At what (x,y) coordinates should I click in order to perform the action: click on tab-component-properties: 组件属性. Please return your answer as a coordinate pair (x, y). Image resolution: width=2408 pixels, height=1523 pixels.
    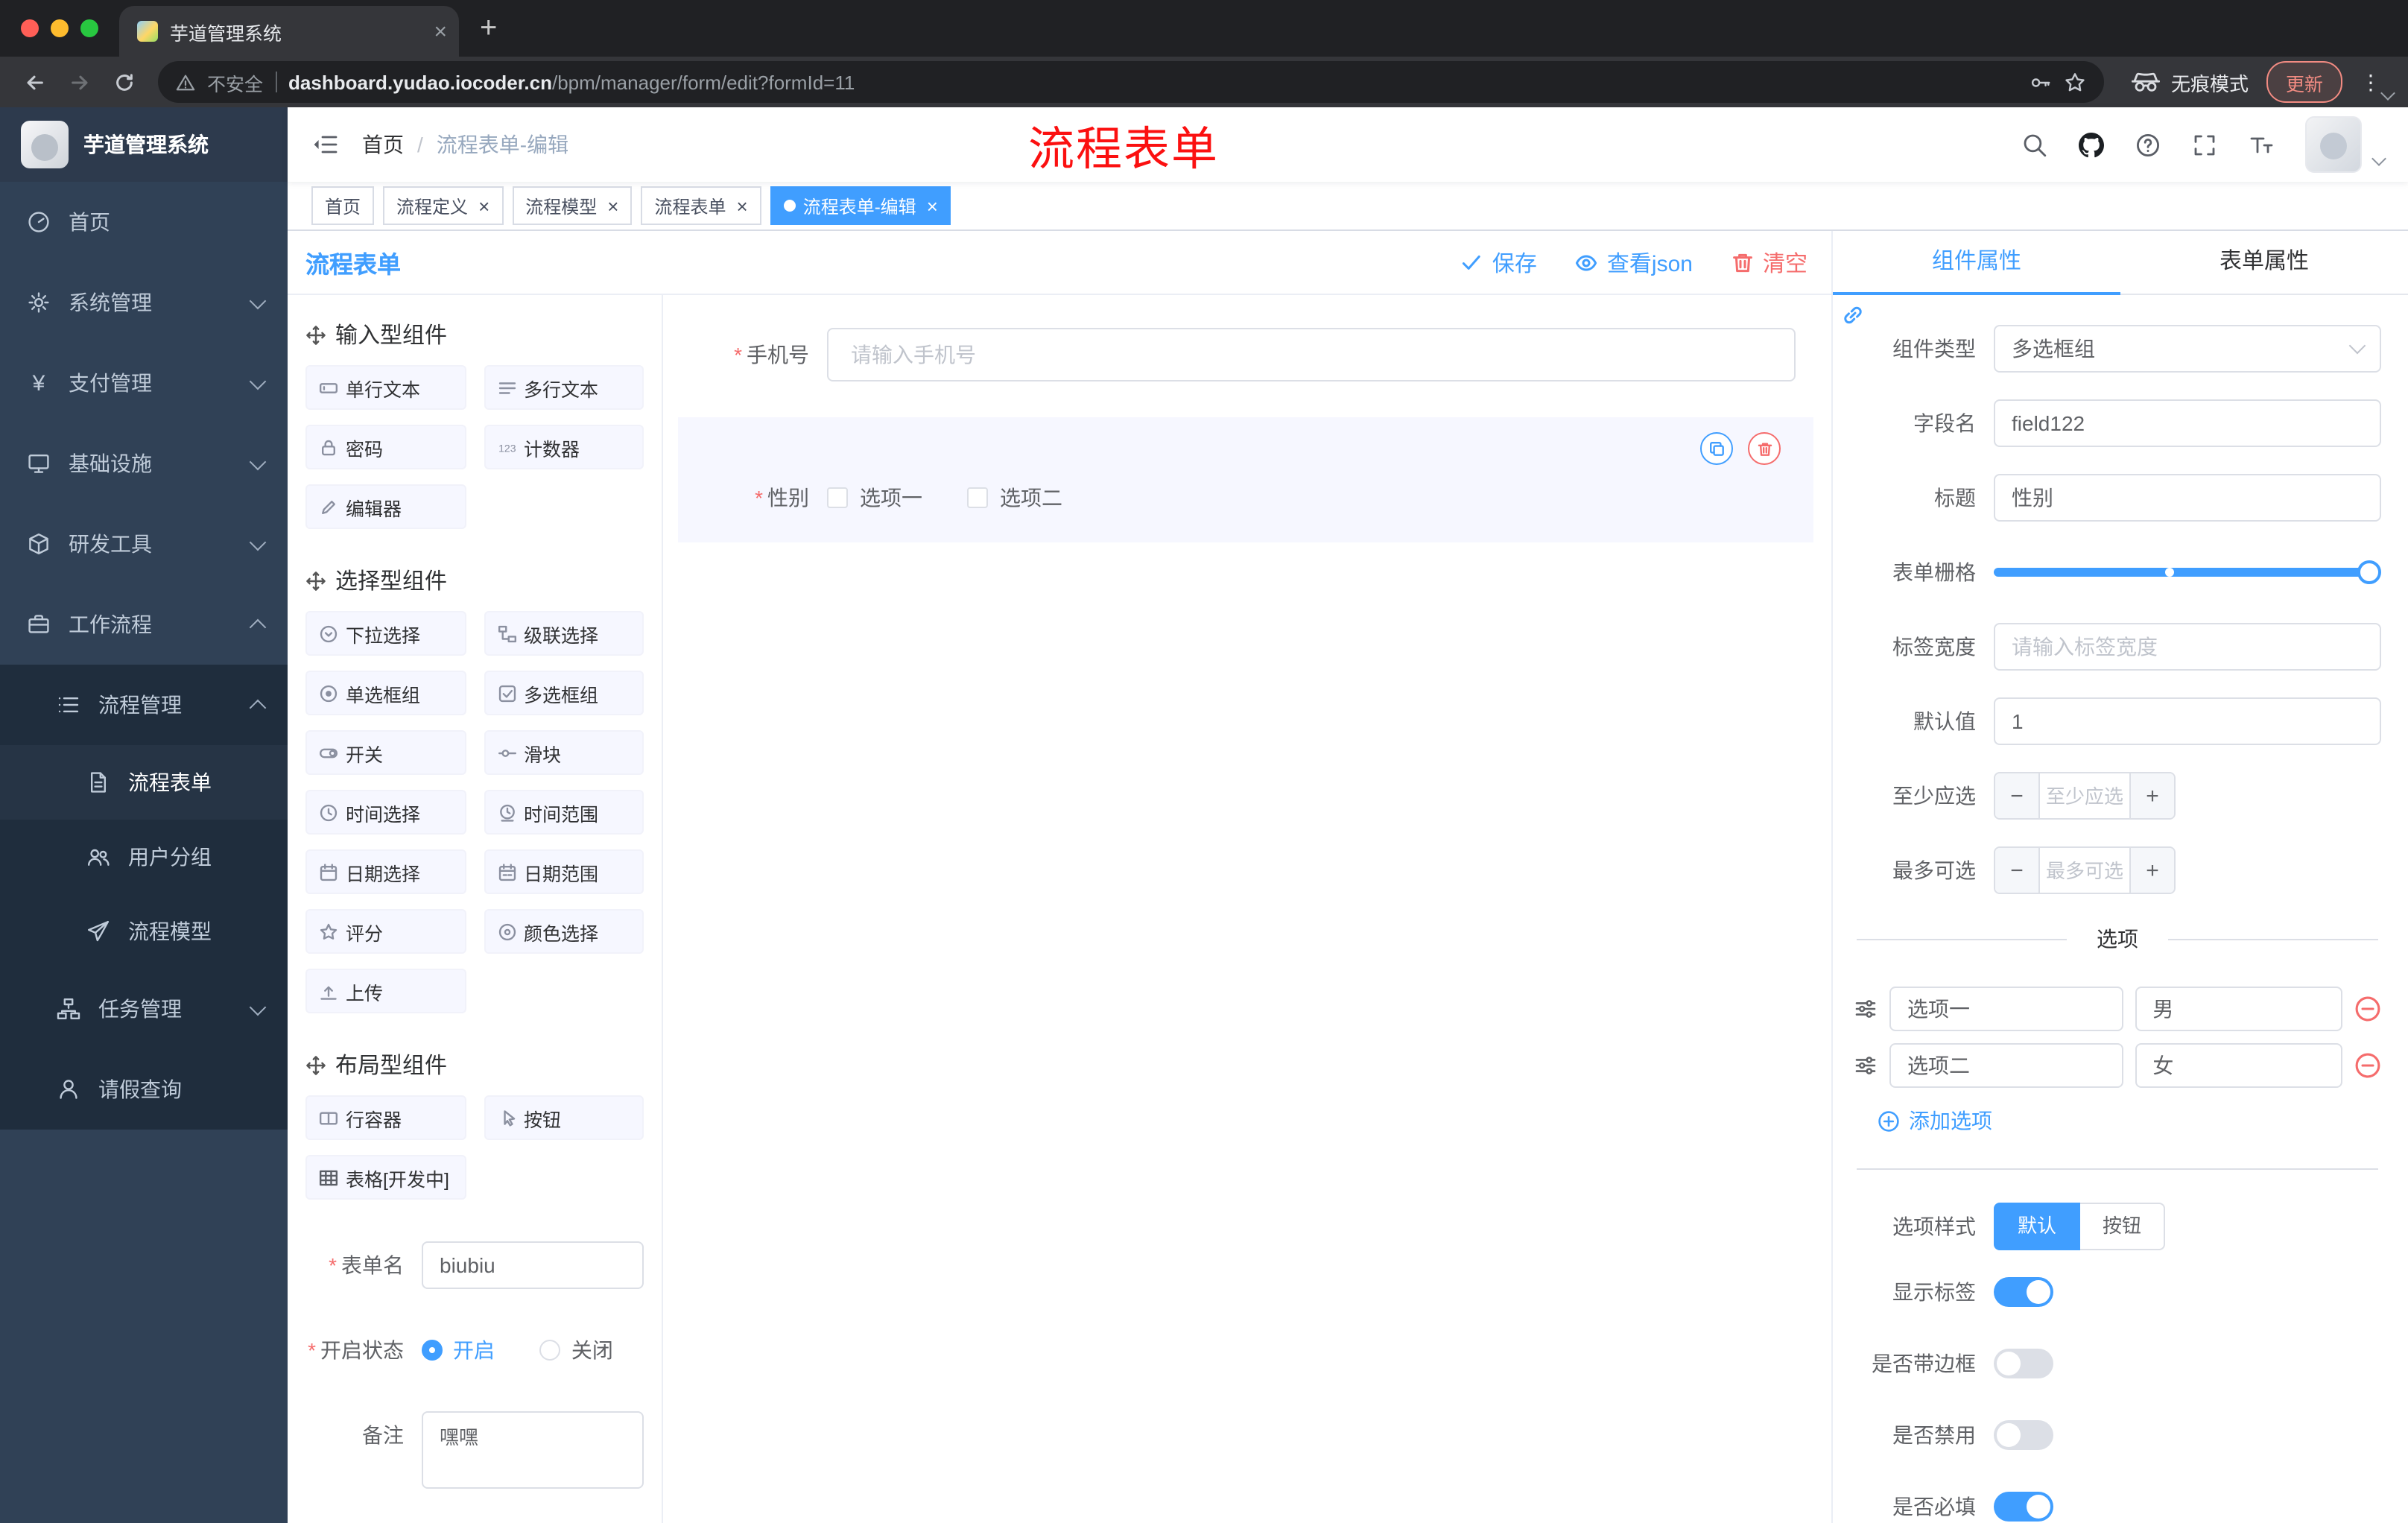
    Looking at the image, I should click on (1976, 263).